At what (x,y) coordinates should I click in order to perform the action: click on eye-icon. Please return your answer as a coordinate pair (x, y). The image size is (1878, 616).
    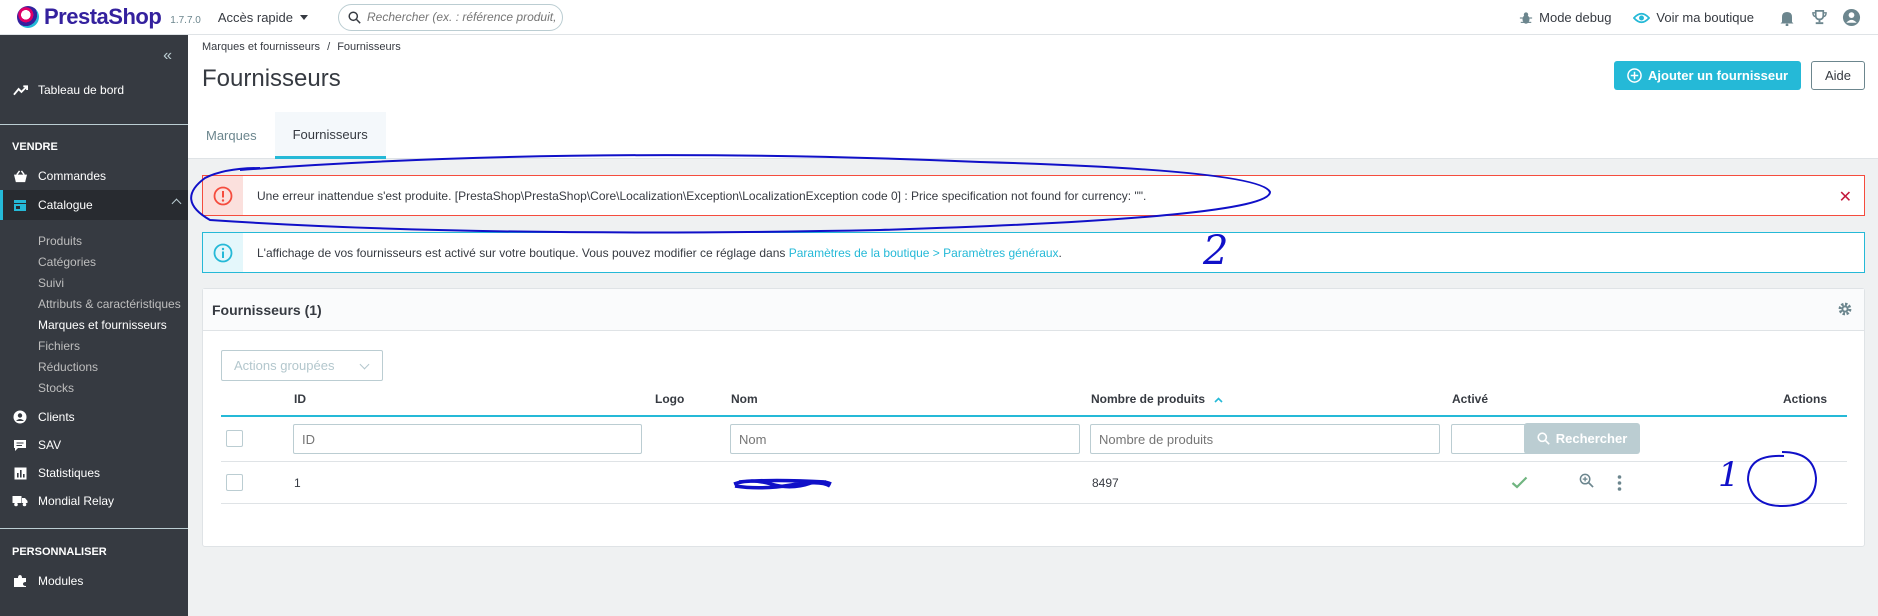
    Looking at the image, I should click on (1642, 17).